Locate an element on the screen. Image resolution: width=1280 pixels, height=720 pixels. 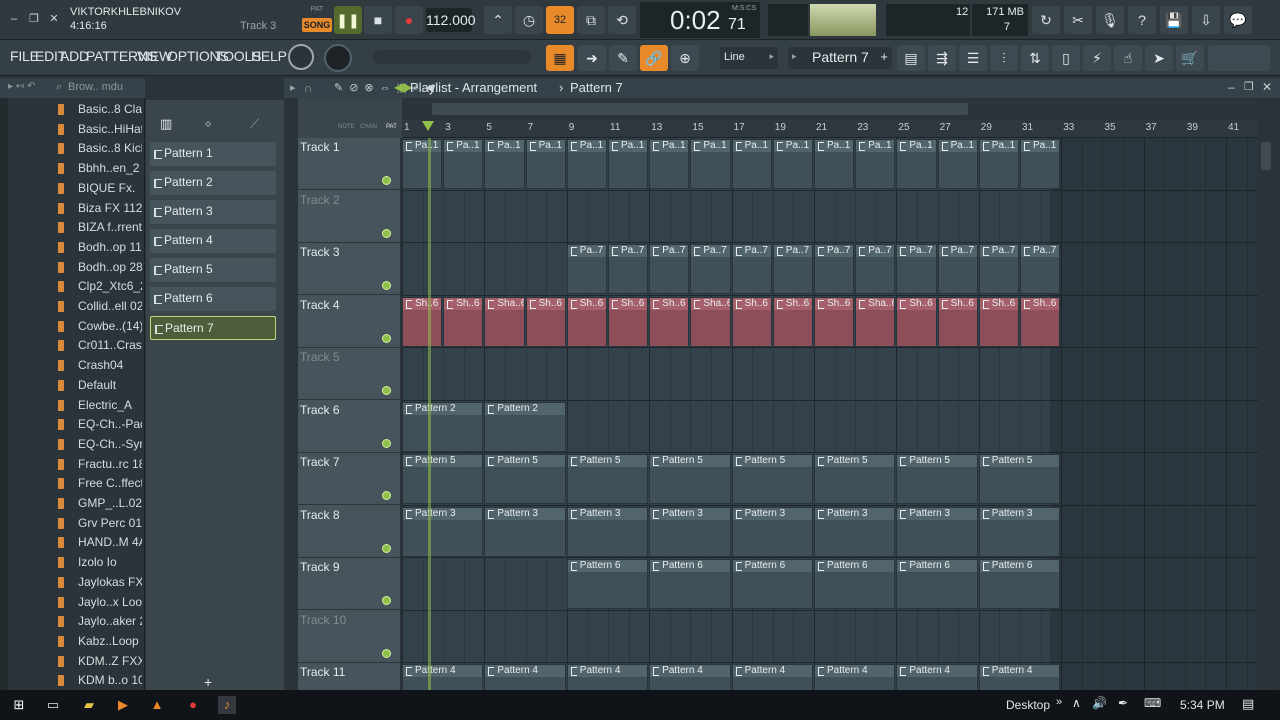
magnet-icon: ∩ is located at coordinates (308, 88).